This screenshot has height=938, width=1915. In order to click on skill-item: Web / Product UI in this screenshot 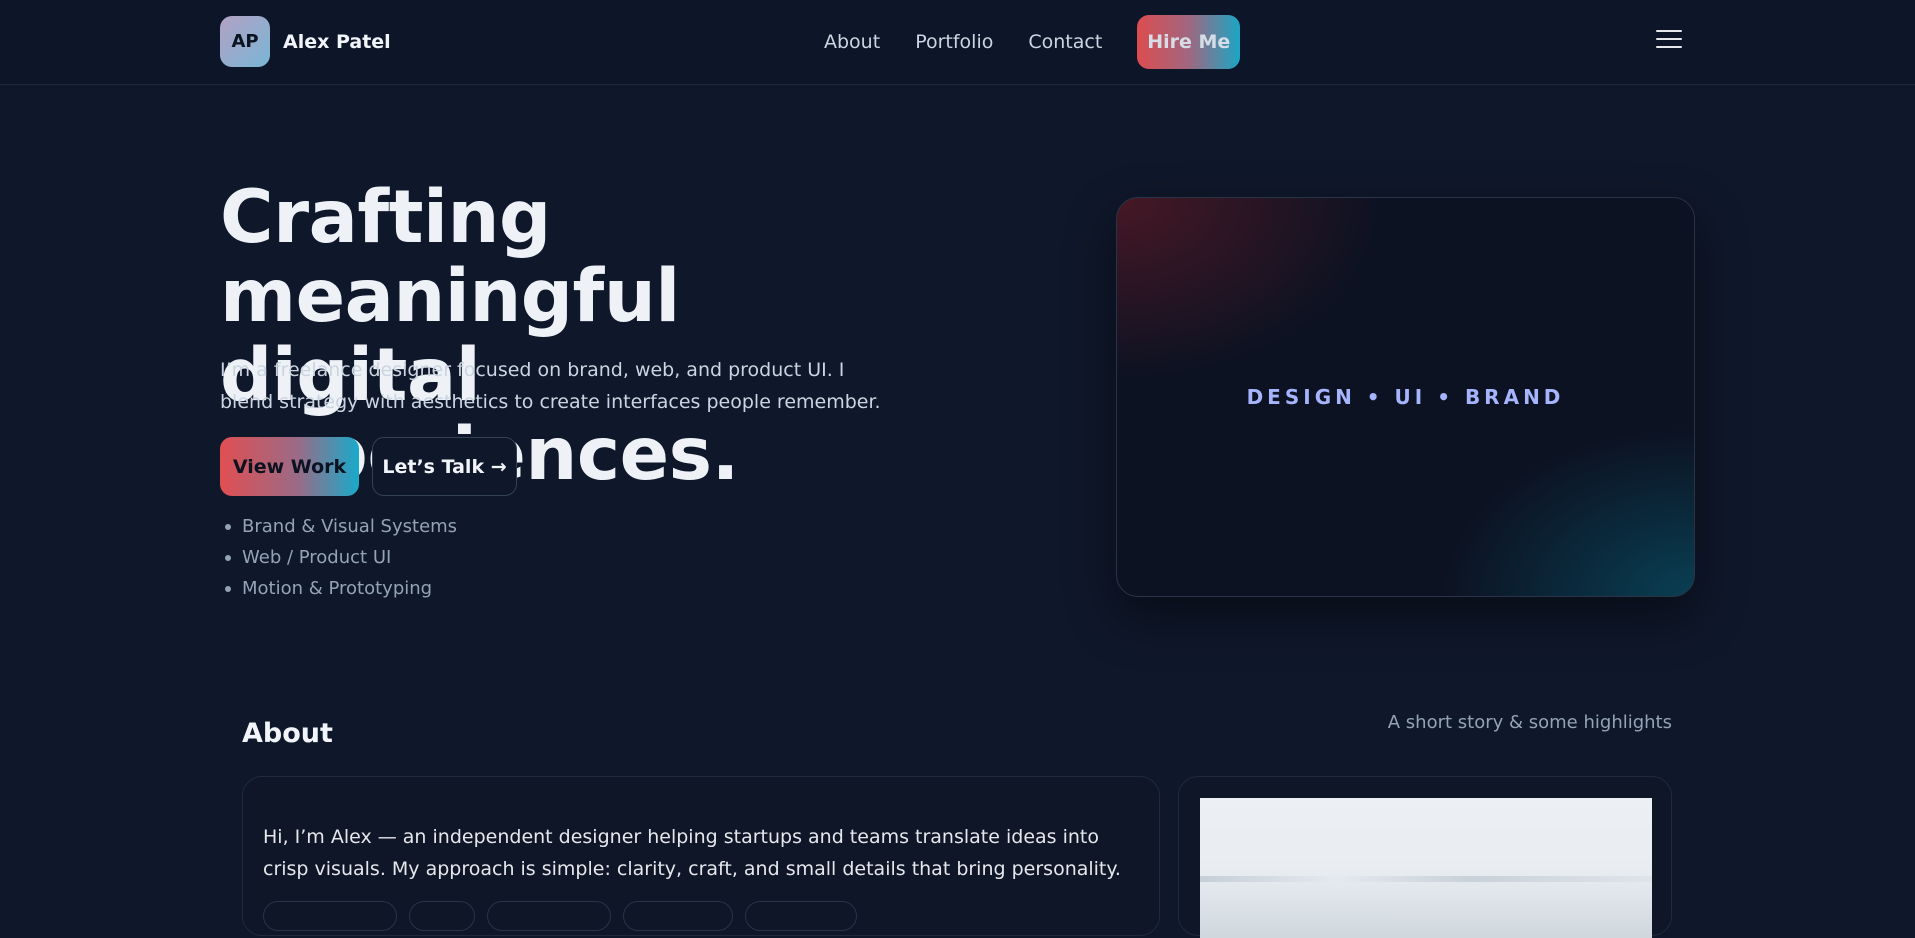, I will do `click(341, 557)`.